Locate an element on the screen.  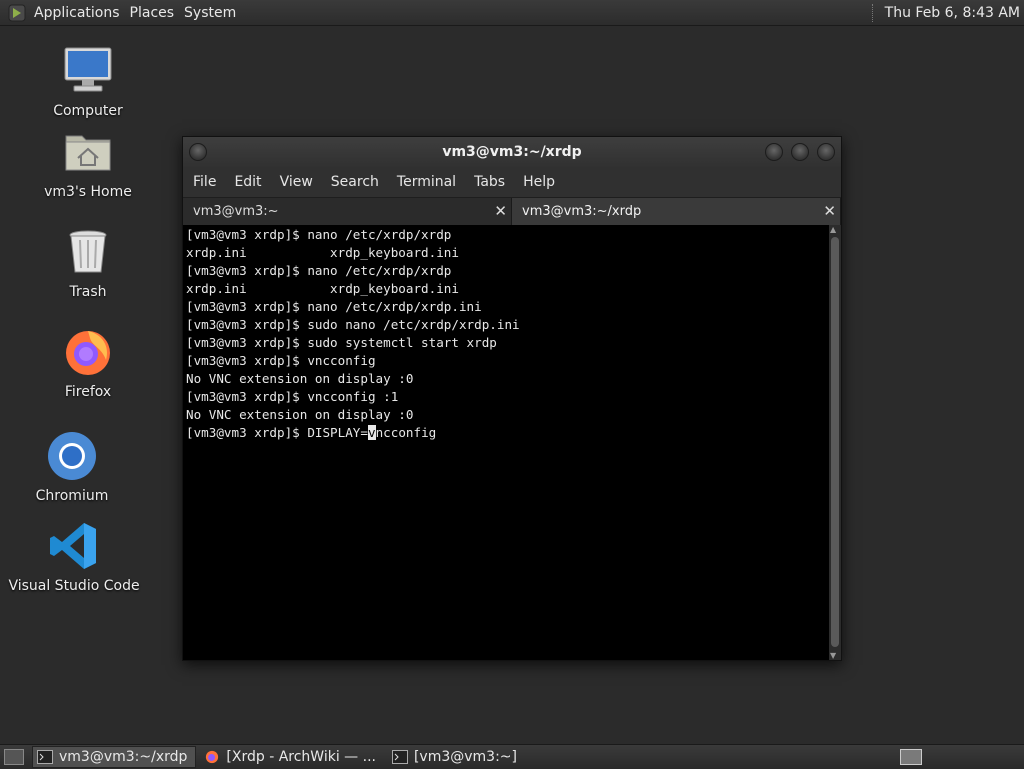
desktop-icon-label: Visual Studio Code is located at coordinates (74, 586).